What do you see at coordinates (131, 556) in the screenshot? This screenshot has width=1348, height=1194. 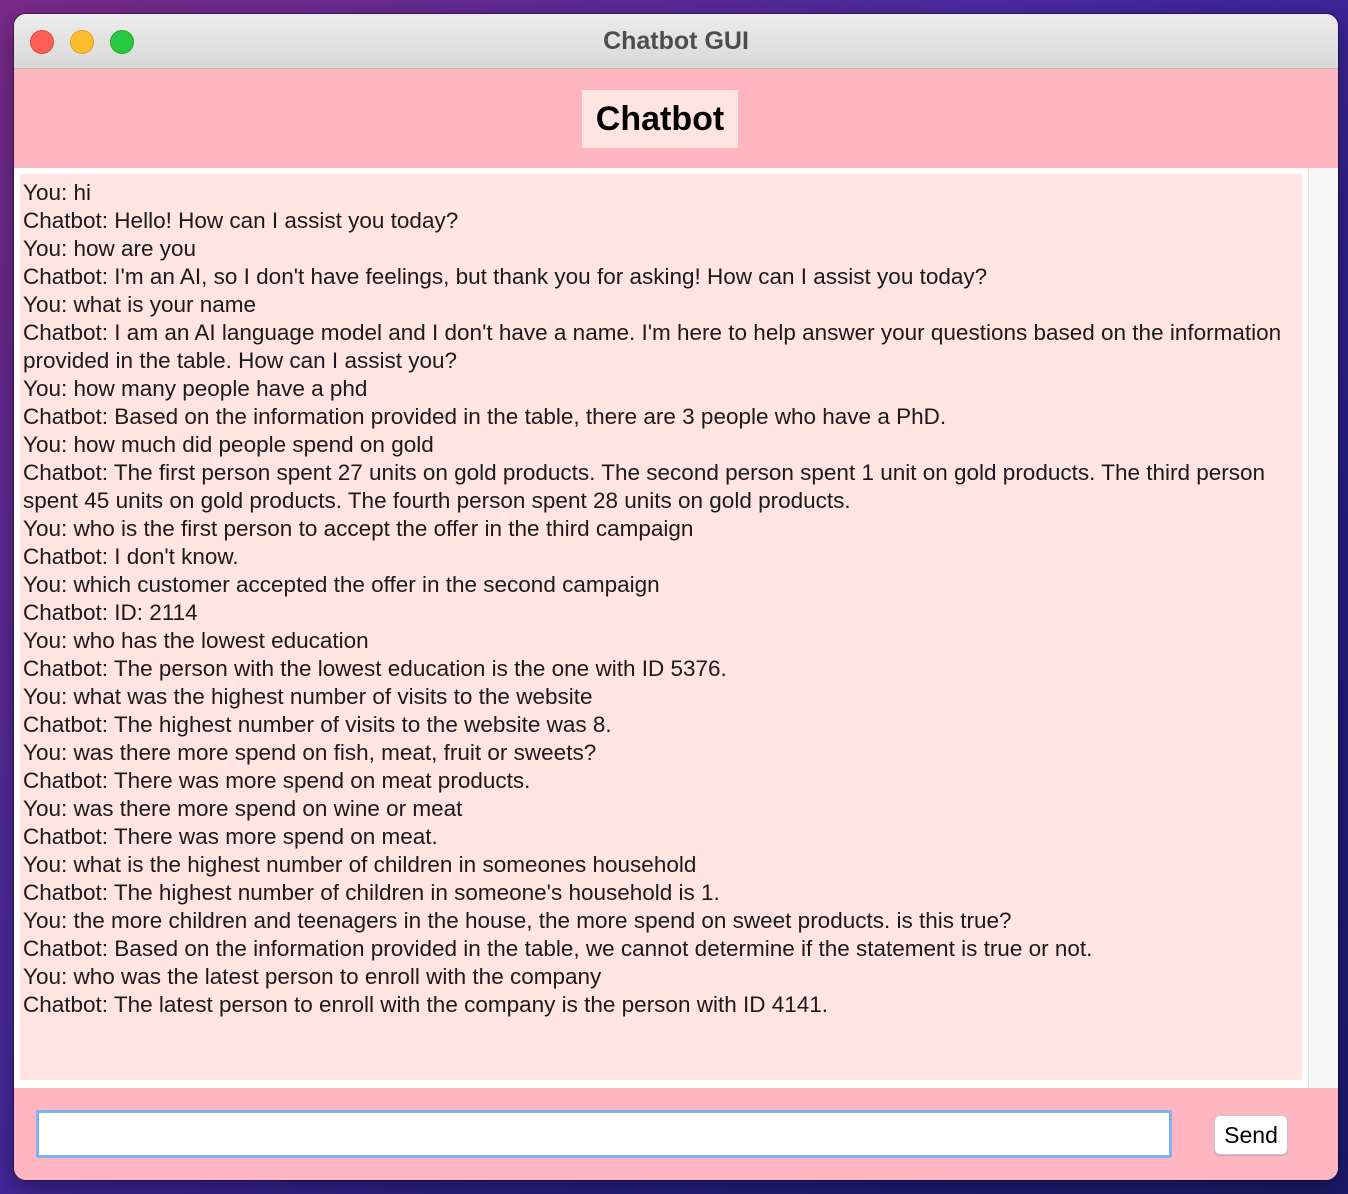 I see `chat-message: Chatbot: I don't know.` at bounding box center [131, 556].